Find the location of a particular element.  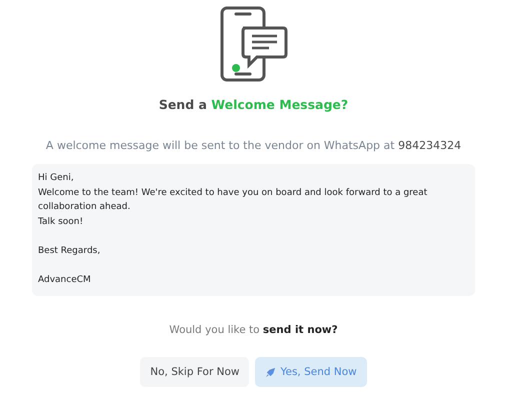

question-text: Would you like to send it now? is located at coordinates (253, 330).